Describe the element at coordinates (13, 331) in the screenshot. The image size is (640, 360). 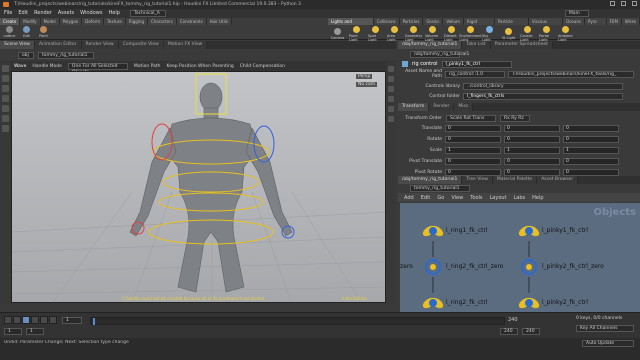
I see `range-start-field: 1` at that location.